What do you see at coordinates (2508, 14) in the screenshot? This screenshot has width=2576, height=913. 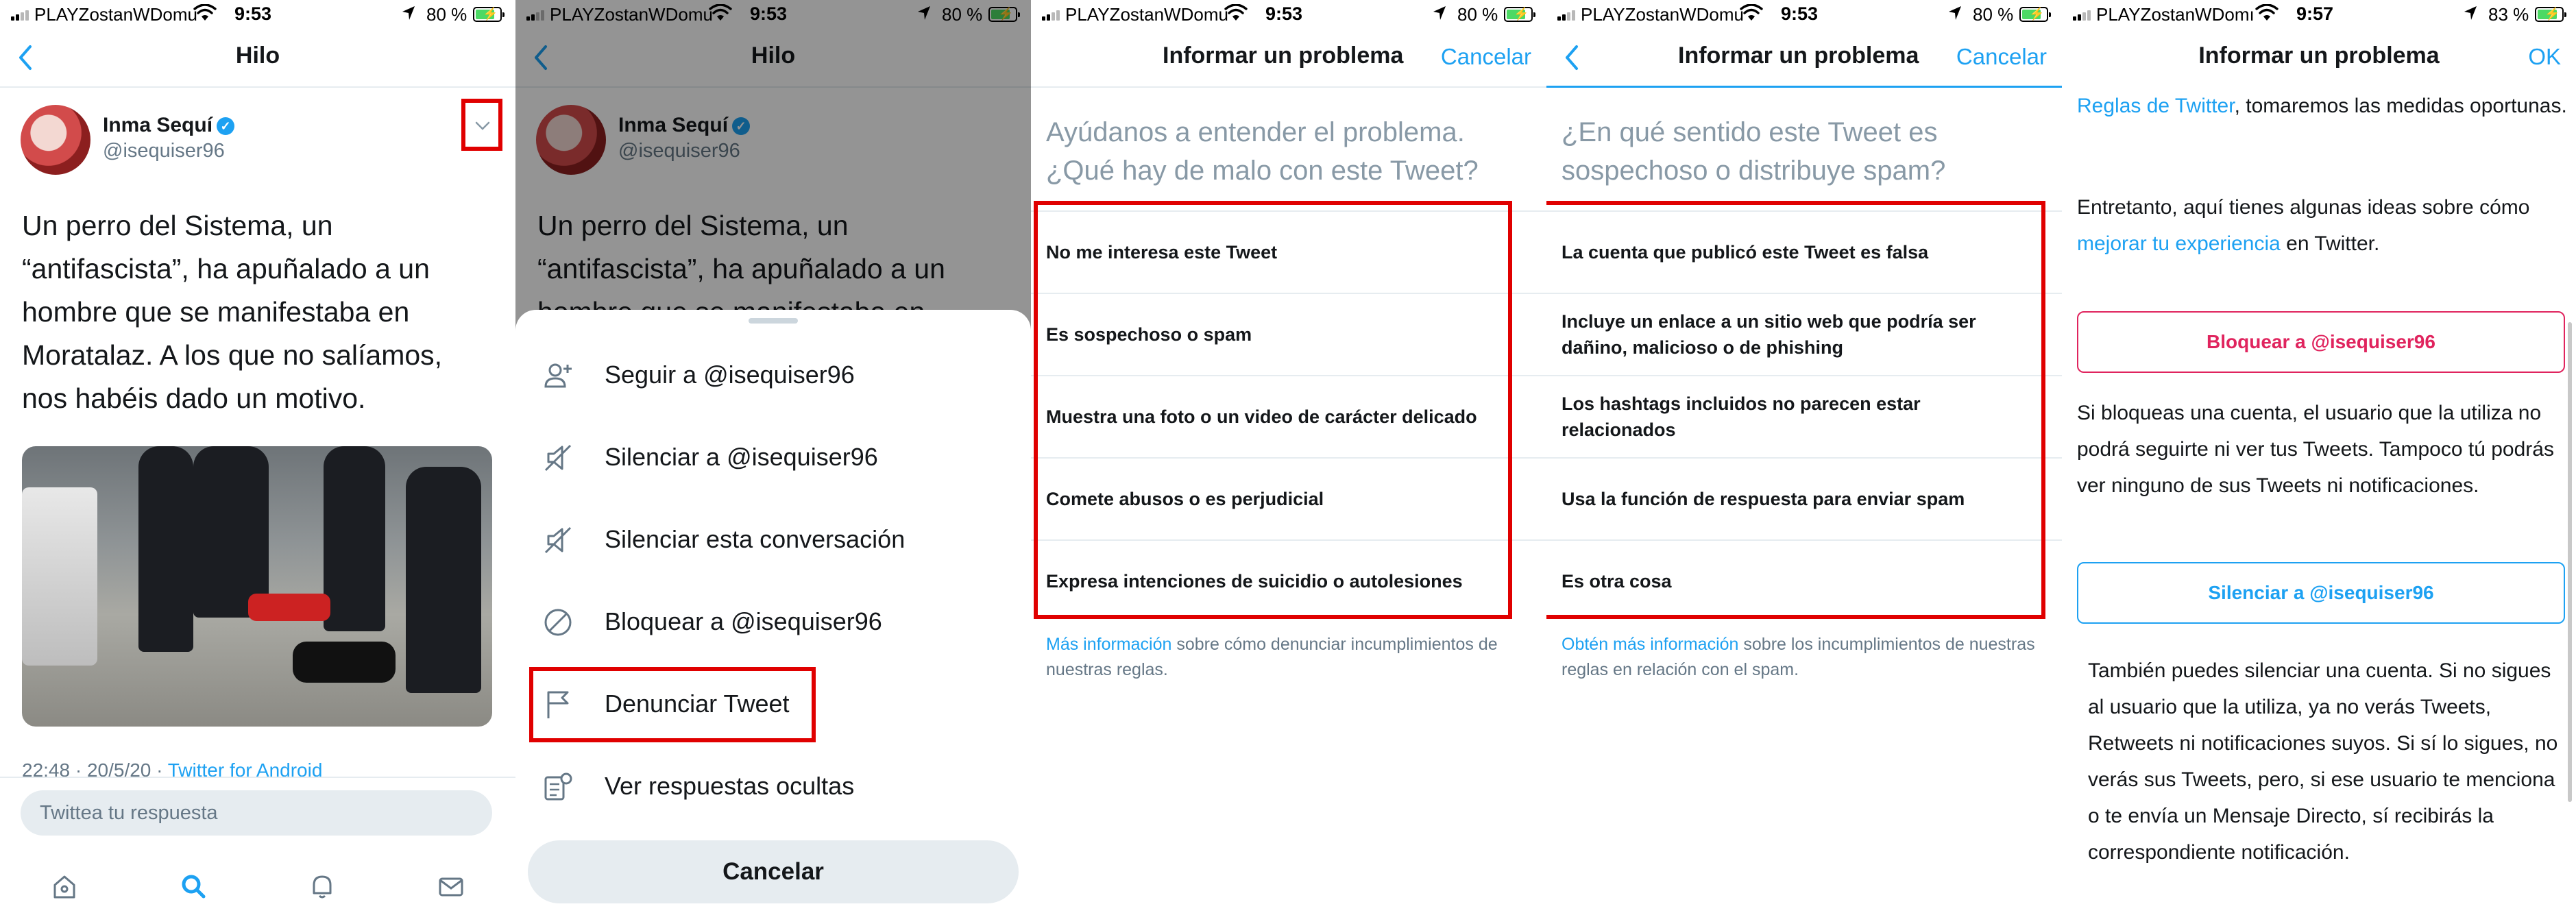 I see `battery-percent: 83 %` at bounding box center [2508, 14].